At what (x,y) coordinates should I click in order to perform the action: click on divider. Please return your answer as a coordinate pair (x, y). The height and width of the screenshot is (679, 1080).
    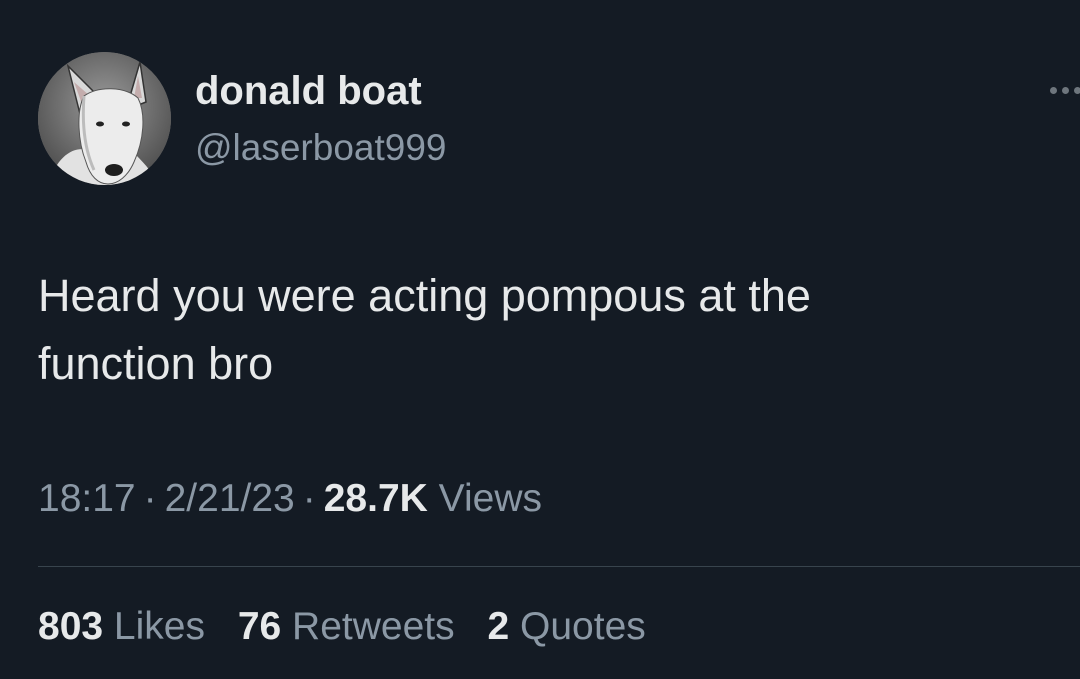
    Looking at the image, I should click on (559, 566).